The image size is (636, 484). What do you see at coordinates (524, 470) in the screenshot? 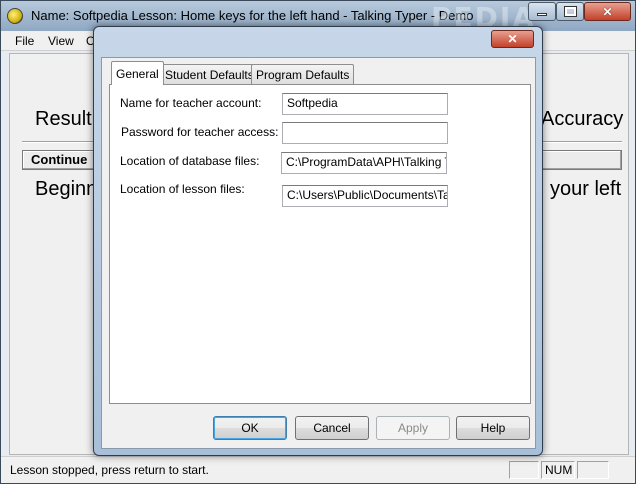
I see `status-pane-empty` at bounding box center [524, 470].